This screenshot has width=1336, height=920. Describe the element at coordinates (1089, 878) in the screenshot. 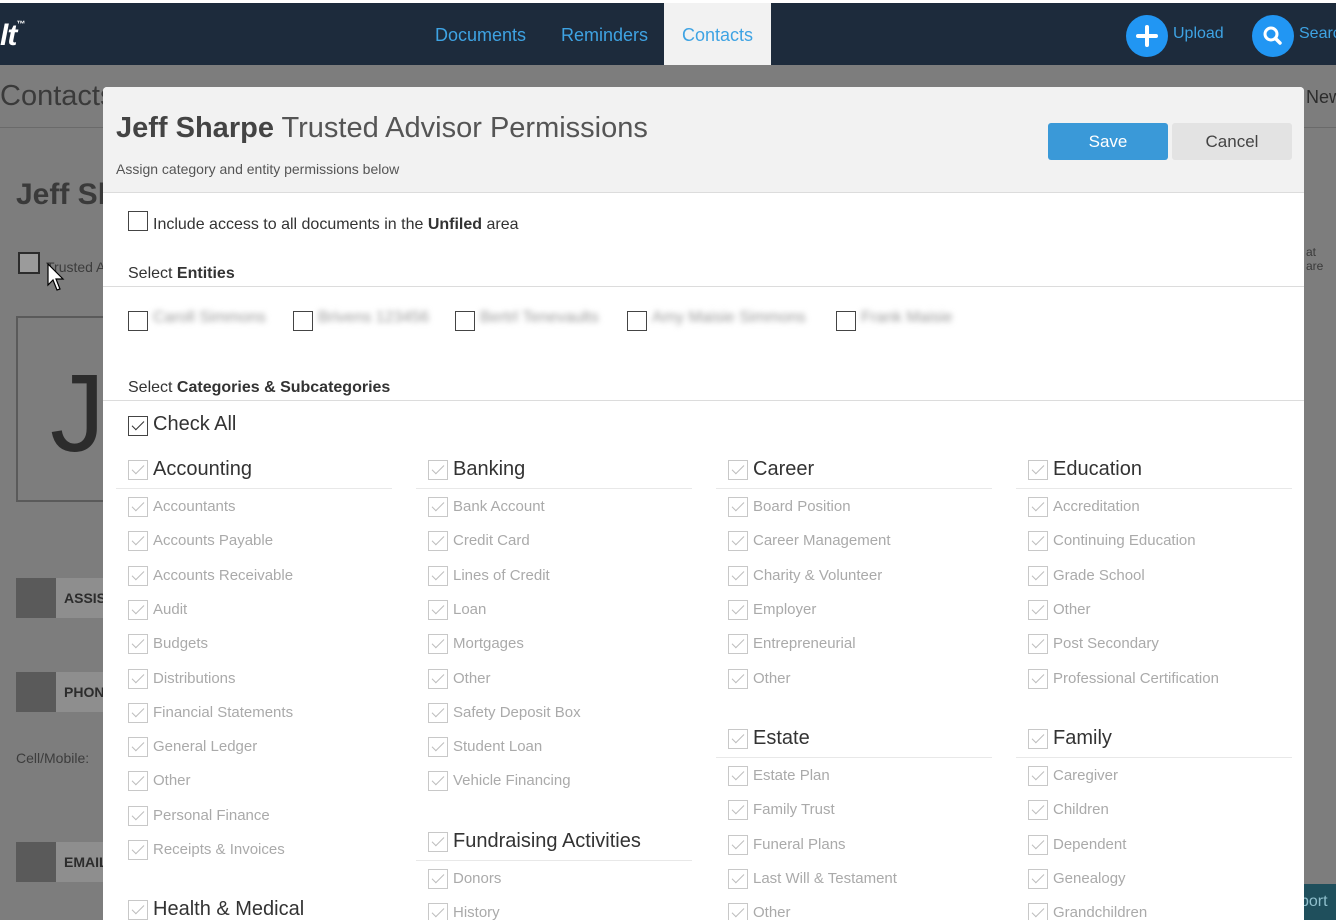

I see `subcategory-label: Genealogy` at that location.